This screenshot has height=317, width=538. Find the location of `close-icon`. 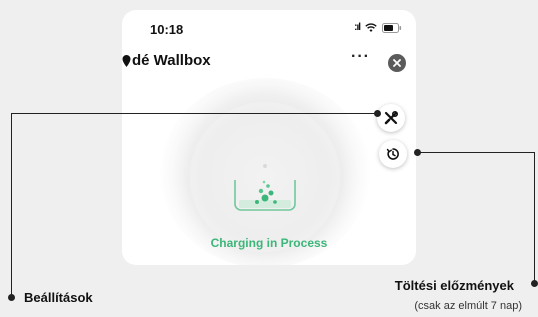

close-icon is located at coordinates (397, 63).